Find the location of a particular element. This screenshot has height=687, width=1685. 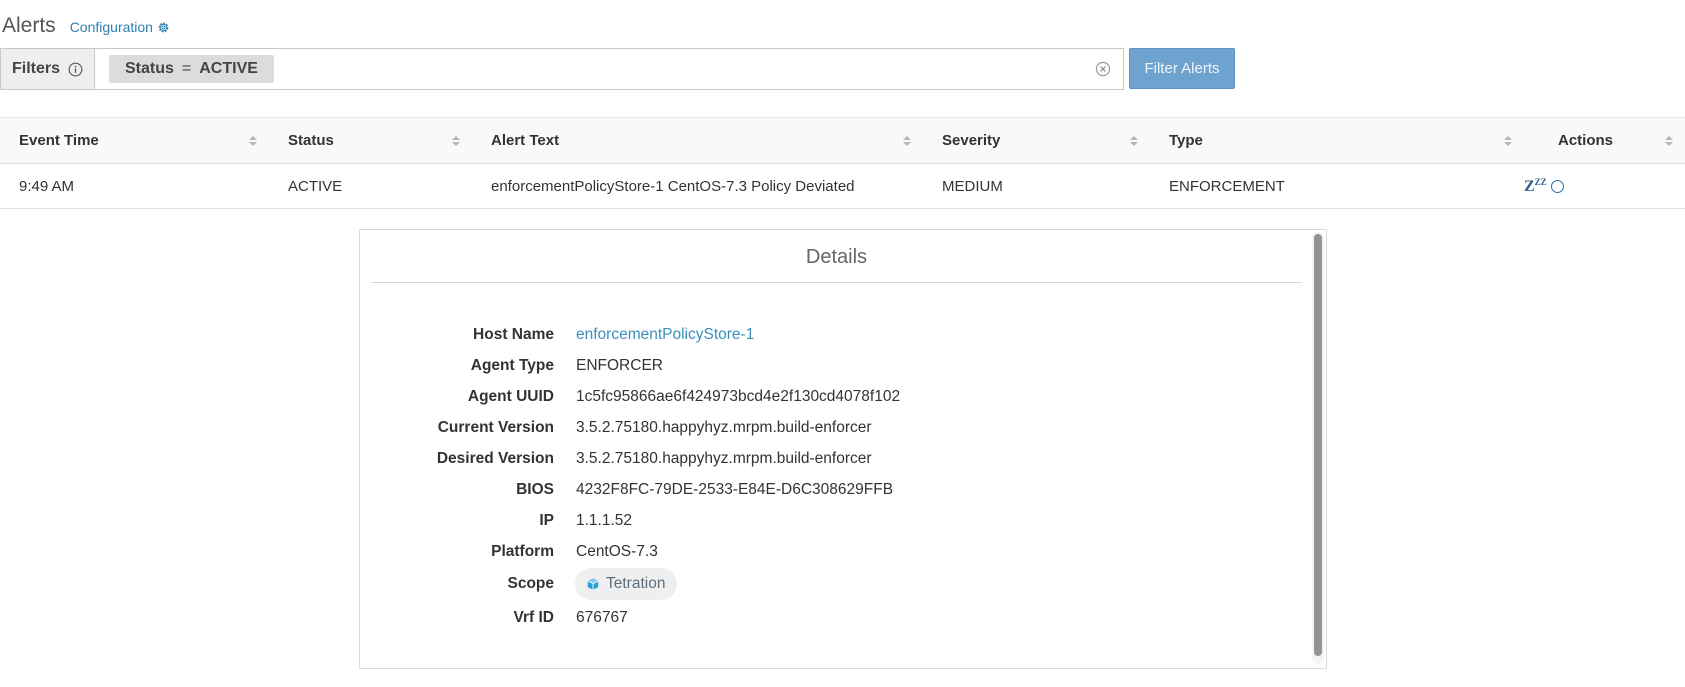

column-label: Event Time is located at coordinates (59, 140).